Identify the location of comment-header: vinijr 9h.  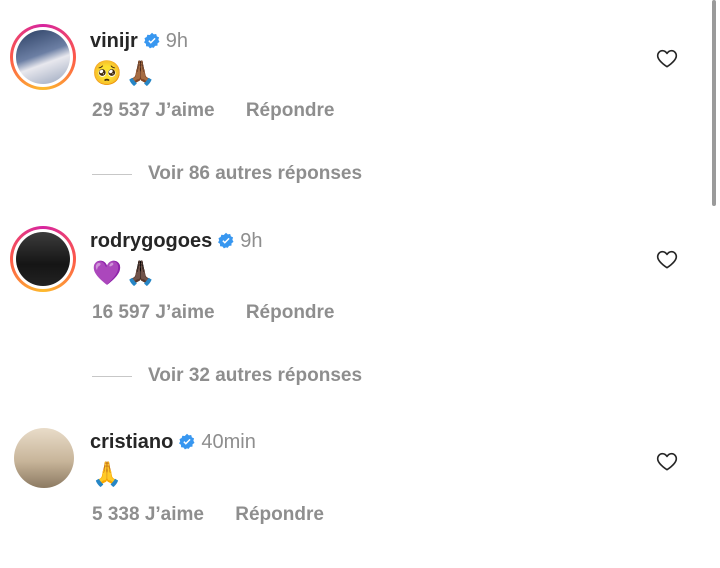
(139, 41).